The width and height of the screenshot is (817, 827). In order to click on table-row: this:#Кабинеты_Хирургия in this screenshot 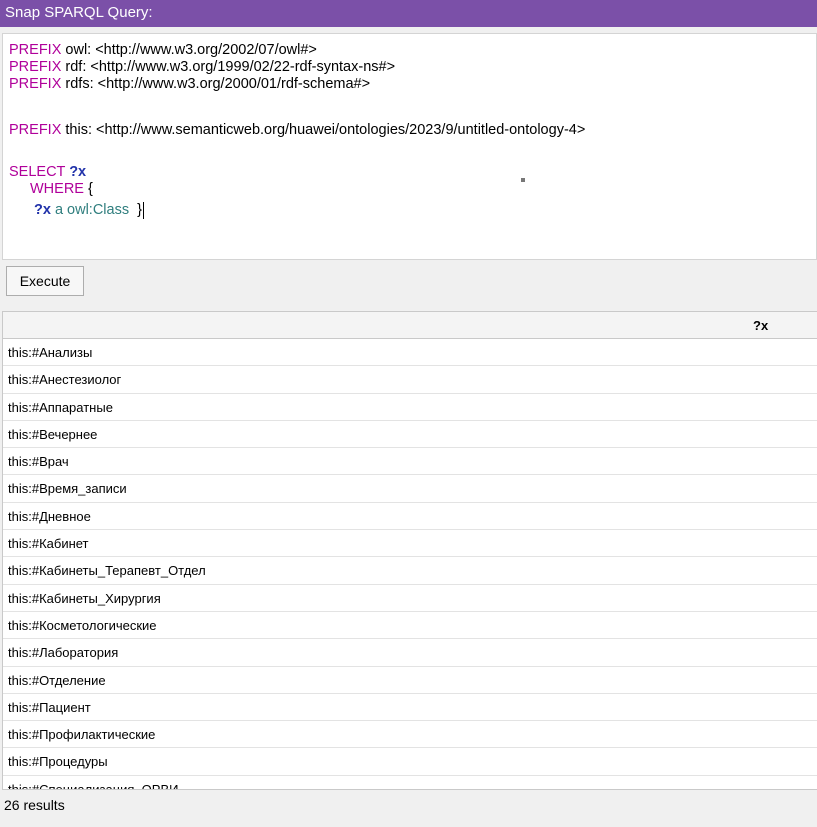, I will do `click(410, 598)`.